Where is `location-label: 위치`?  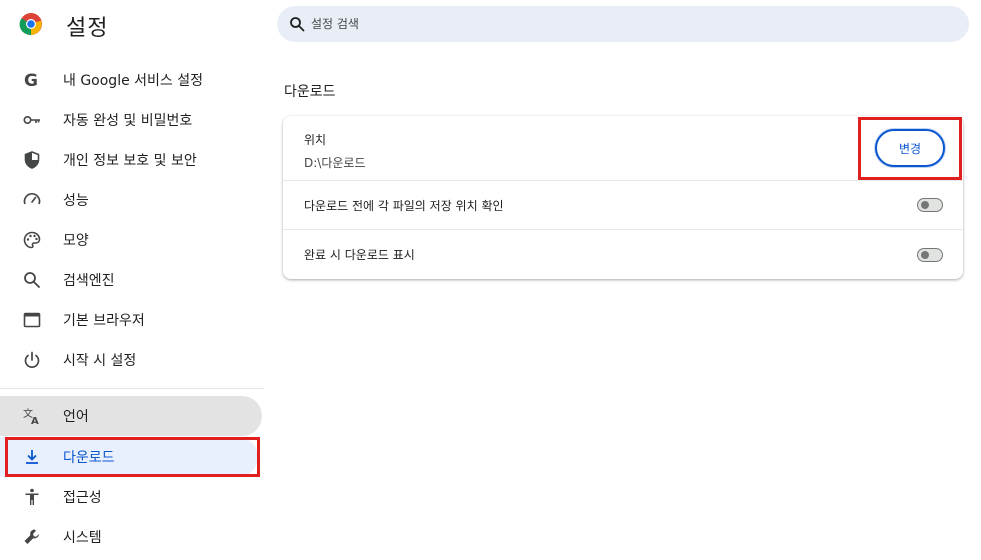
location-label: 위치 is located at coordinates (315, 140).